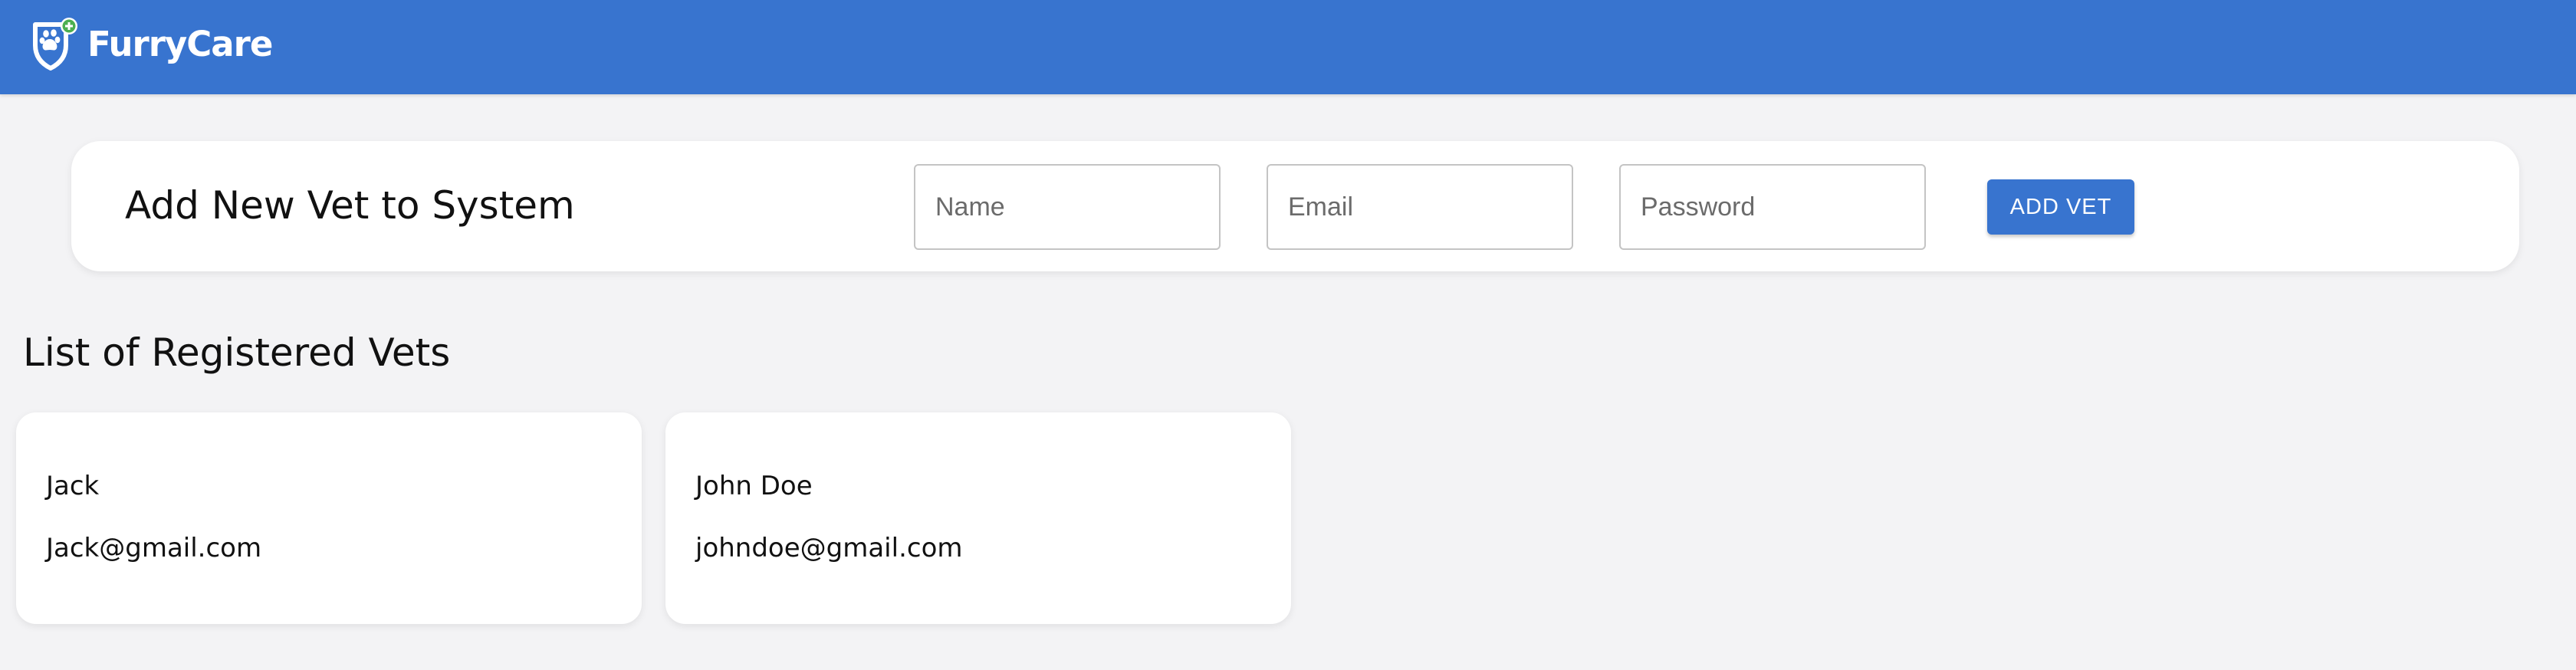  What do you see at coordinates (180, 43) in the screenshot?
I see `brand-name: FurryCare` at bounding box center [180, 43].